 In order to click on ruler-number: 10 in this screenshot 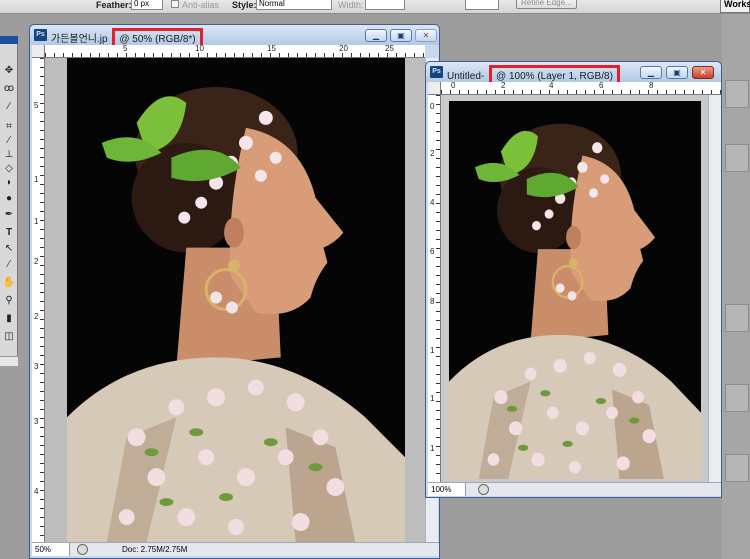, I will do `click(199, 48)`.